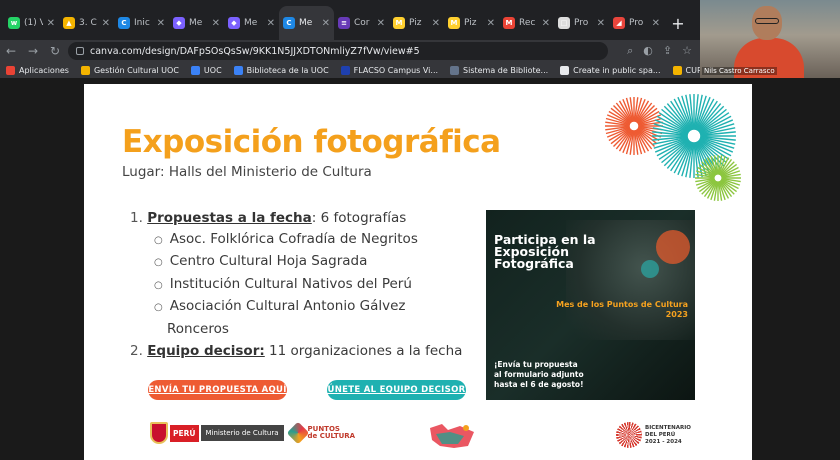 The width and height of the screenshot is (840, 460). I want to click on puntos-cultura-logo: PUNTOS de CULTURA, so click(321, 433).